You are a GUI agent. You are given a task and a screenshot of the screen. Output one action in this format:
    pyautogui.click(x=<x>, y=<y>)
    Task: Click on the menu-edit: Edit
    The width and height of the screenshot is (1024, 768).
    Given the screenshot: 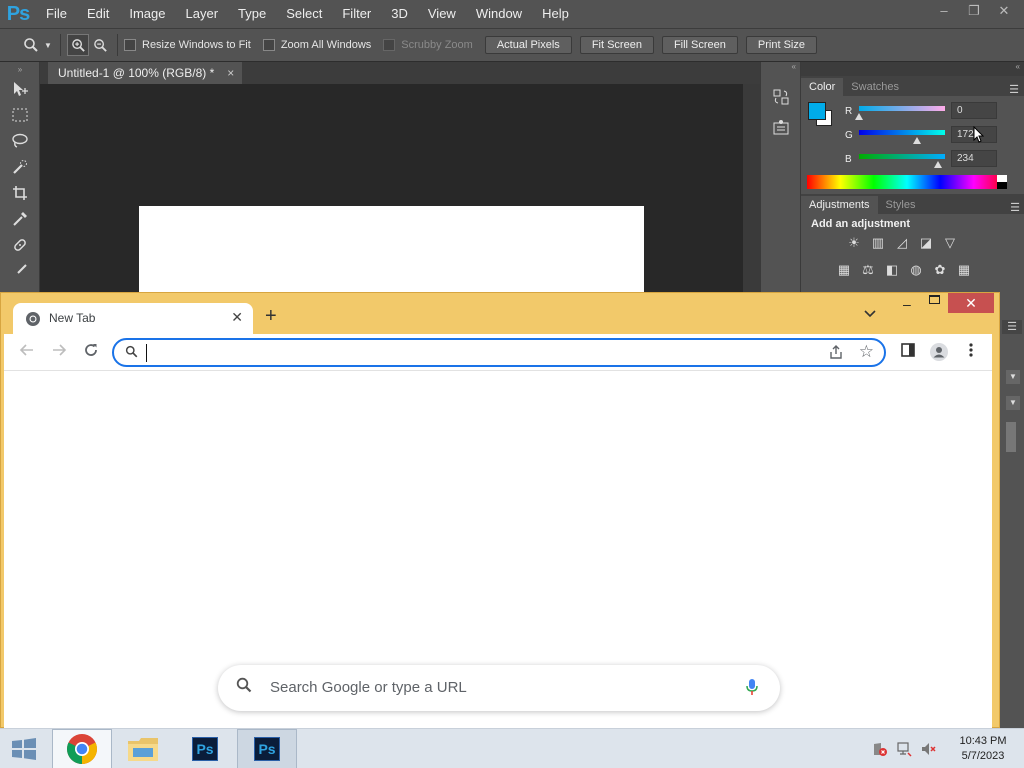 What is the action you would take?
    pyautogui.click(x=98, y=14)
    